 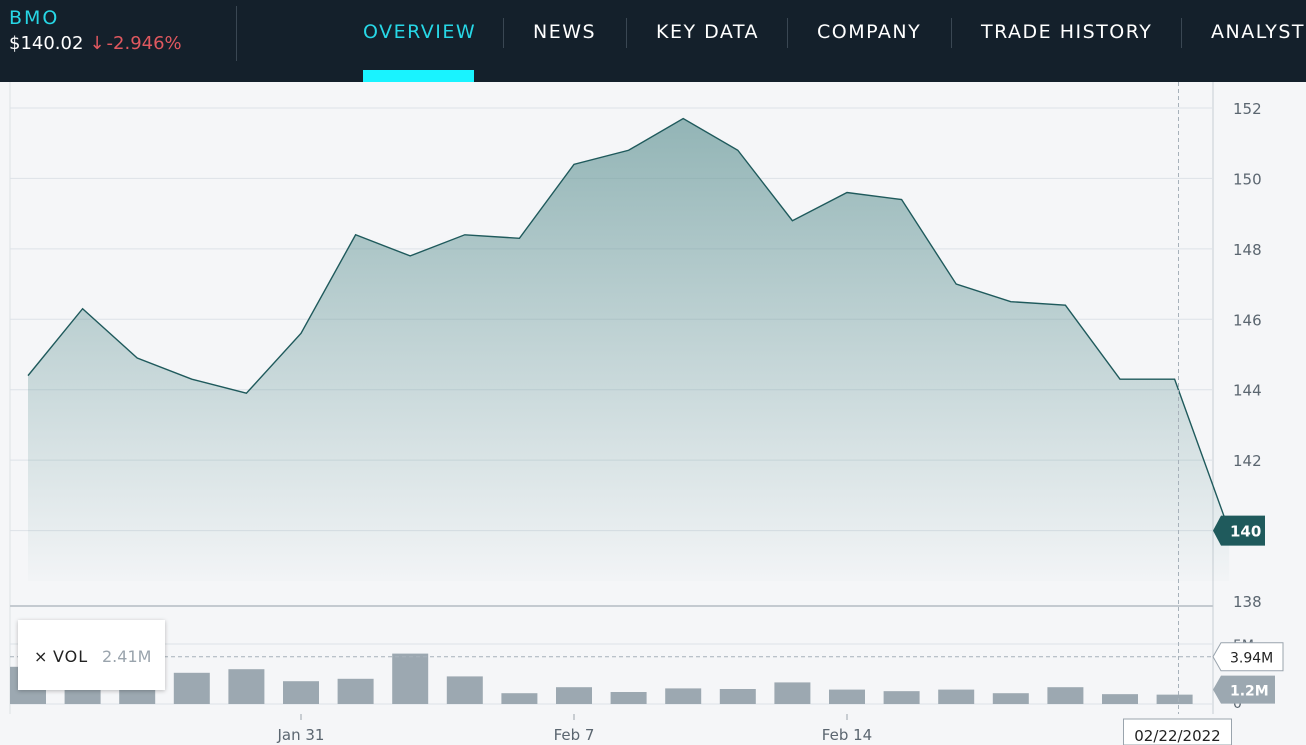 I want to click on x-tick-label: Feb 14, so click(x=847, y=735).